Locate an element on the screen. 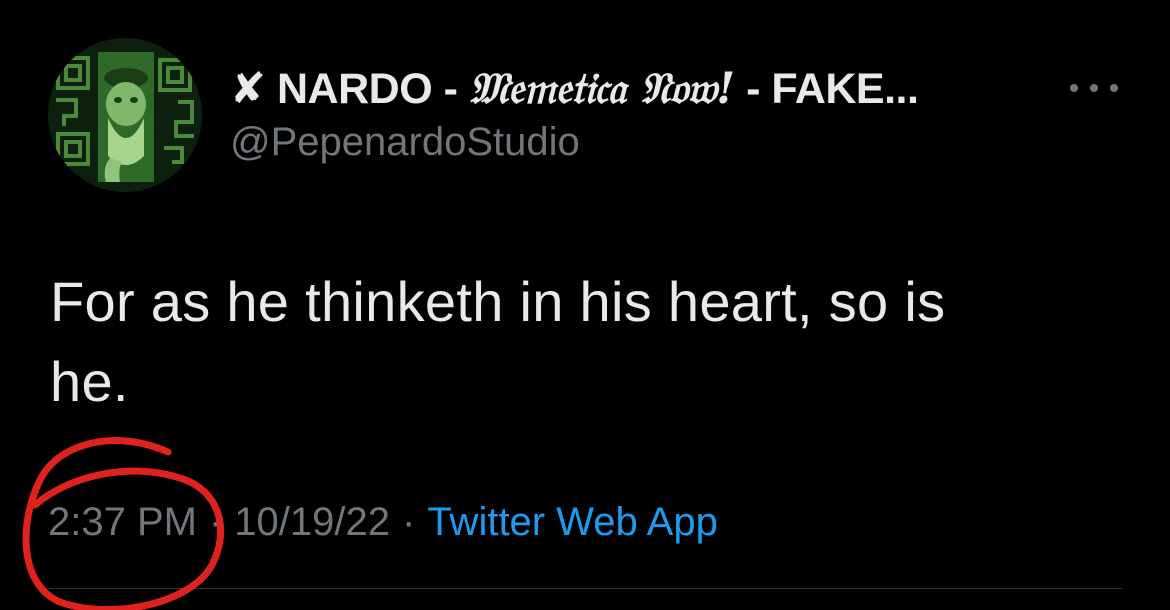 The height and width of the screenshot is (610, 1170). display-name-gothic: 𝔐𝔢𝔪𝔢𝔱𝔦𝔠𝔞 𝔑𝔬𝔴! is located at coordinates (601, 89).